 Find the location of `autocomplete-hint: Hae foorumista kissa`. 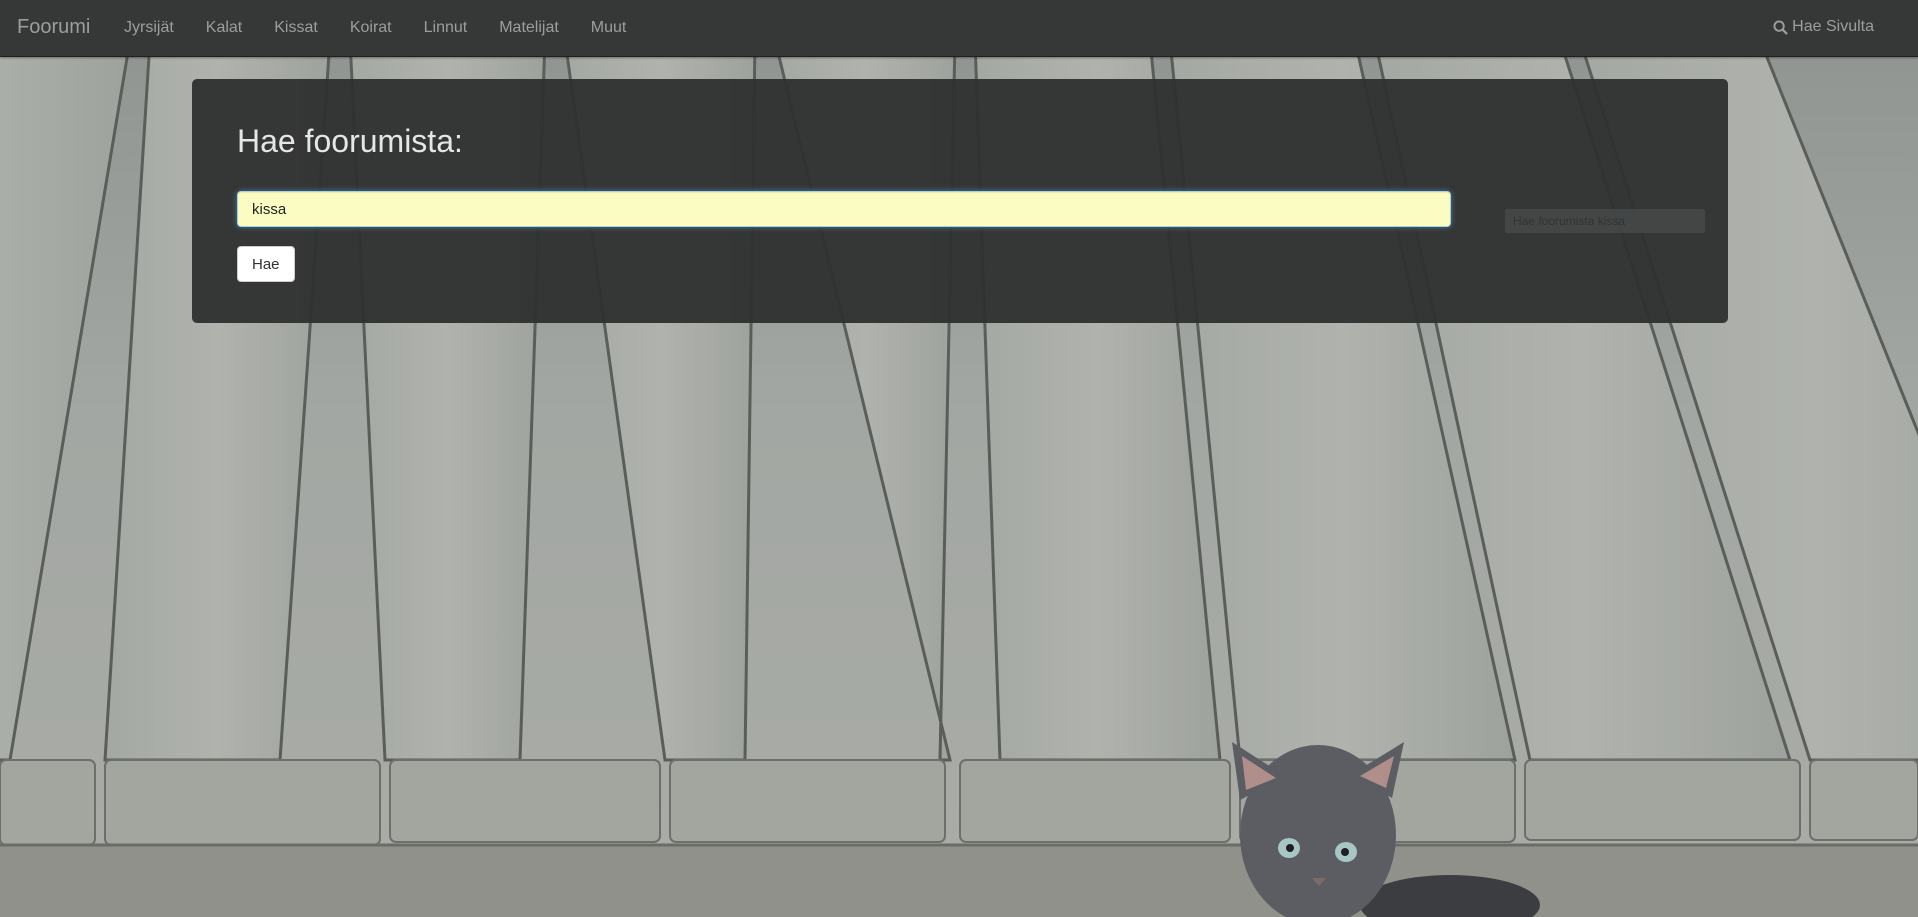

autocomplete-hint: Hae foorumista kissa is located at coordinates (1605, 221).